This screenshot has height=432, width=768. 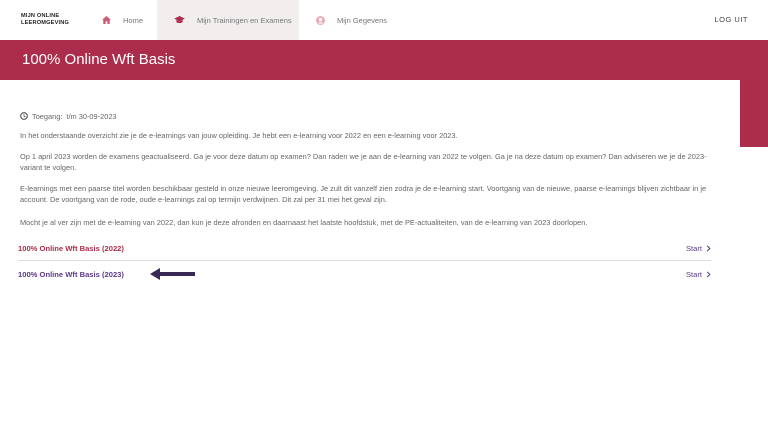 What do you see at coordinates (71, 248) in the screenshot?
I see `course-name: 100% Online Wft Basis (2022)` at bounding box center [71, 248].